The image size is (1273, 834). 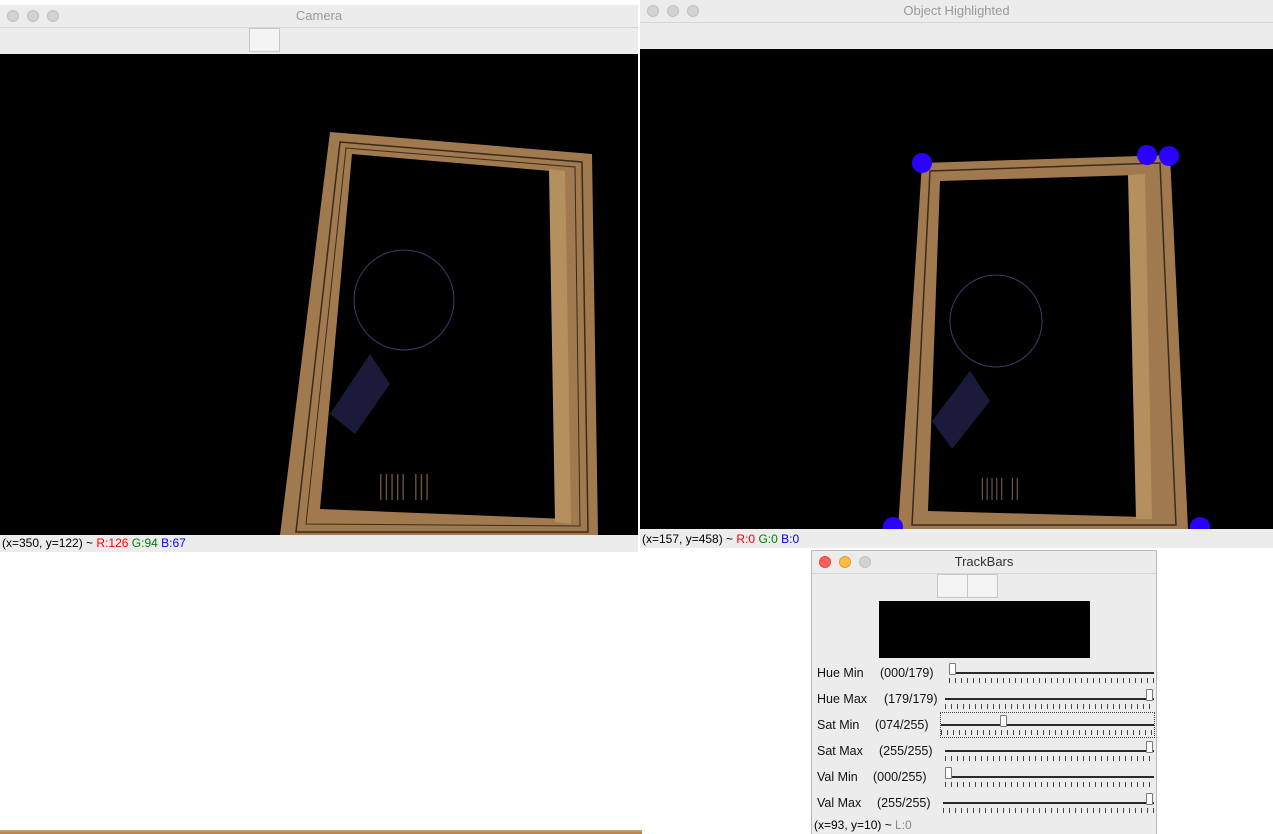 What do you see at coordinates (900, 777) in the screenshot?
I see `trackbar-value: (000/255)` at bounding box center [900, 777].